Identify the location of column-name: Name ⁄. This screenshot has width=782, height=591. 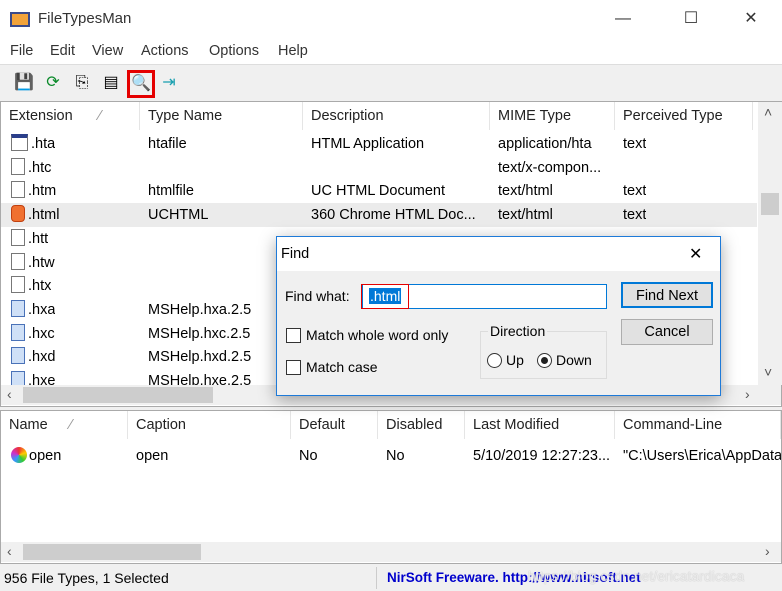
(64, 425).